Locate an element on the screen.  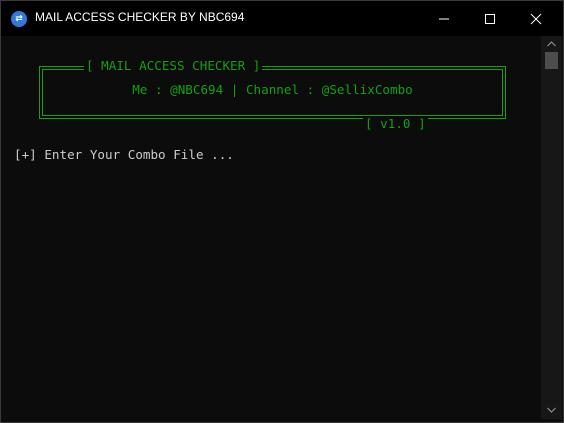
banner-title: [ MAIL ACCESS CHECKER ] is located at coordinates (173, 66).